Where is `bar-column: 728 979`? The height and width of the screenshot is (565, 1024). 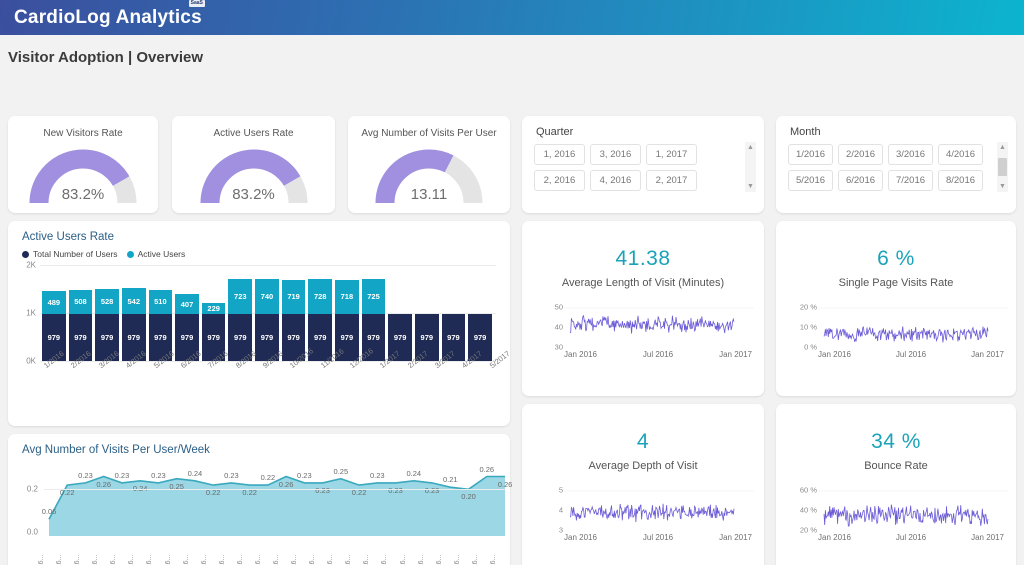 bar-column: 728 979 is located at coordinates (320, 313).